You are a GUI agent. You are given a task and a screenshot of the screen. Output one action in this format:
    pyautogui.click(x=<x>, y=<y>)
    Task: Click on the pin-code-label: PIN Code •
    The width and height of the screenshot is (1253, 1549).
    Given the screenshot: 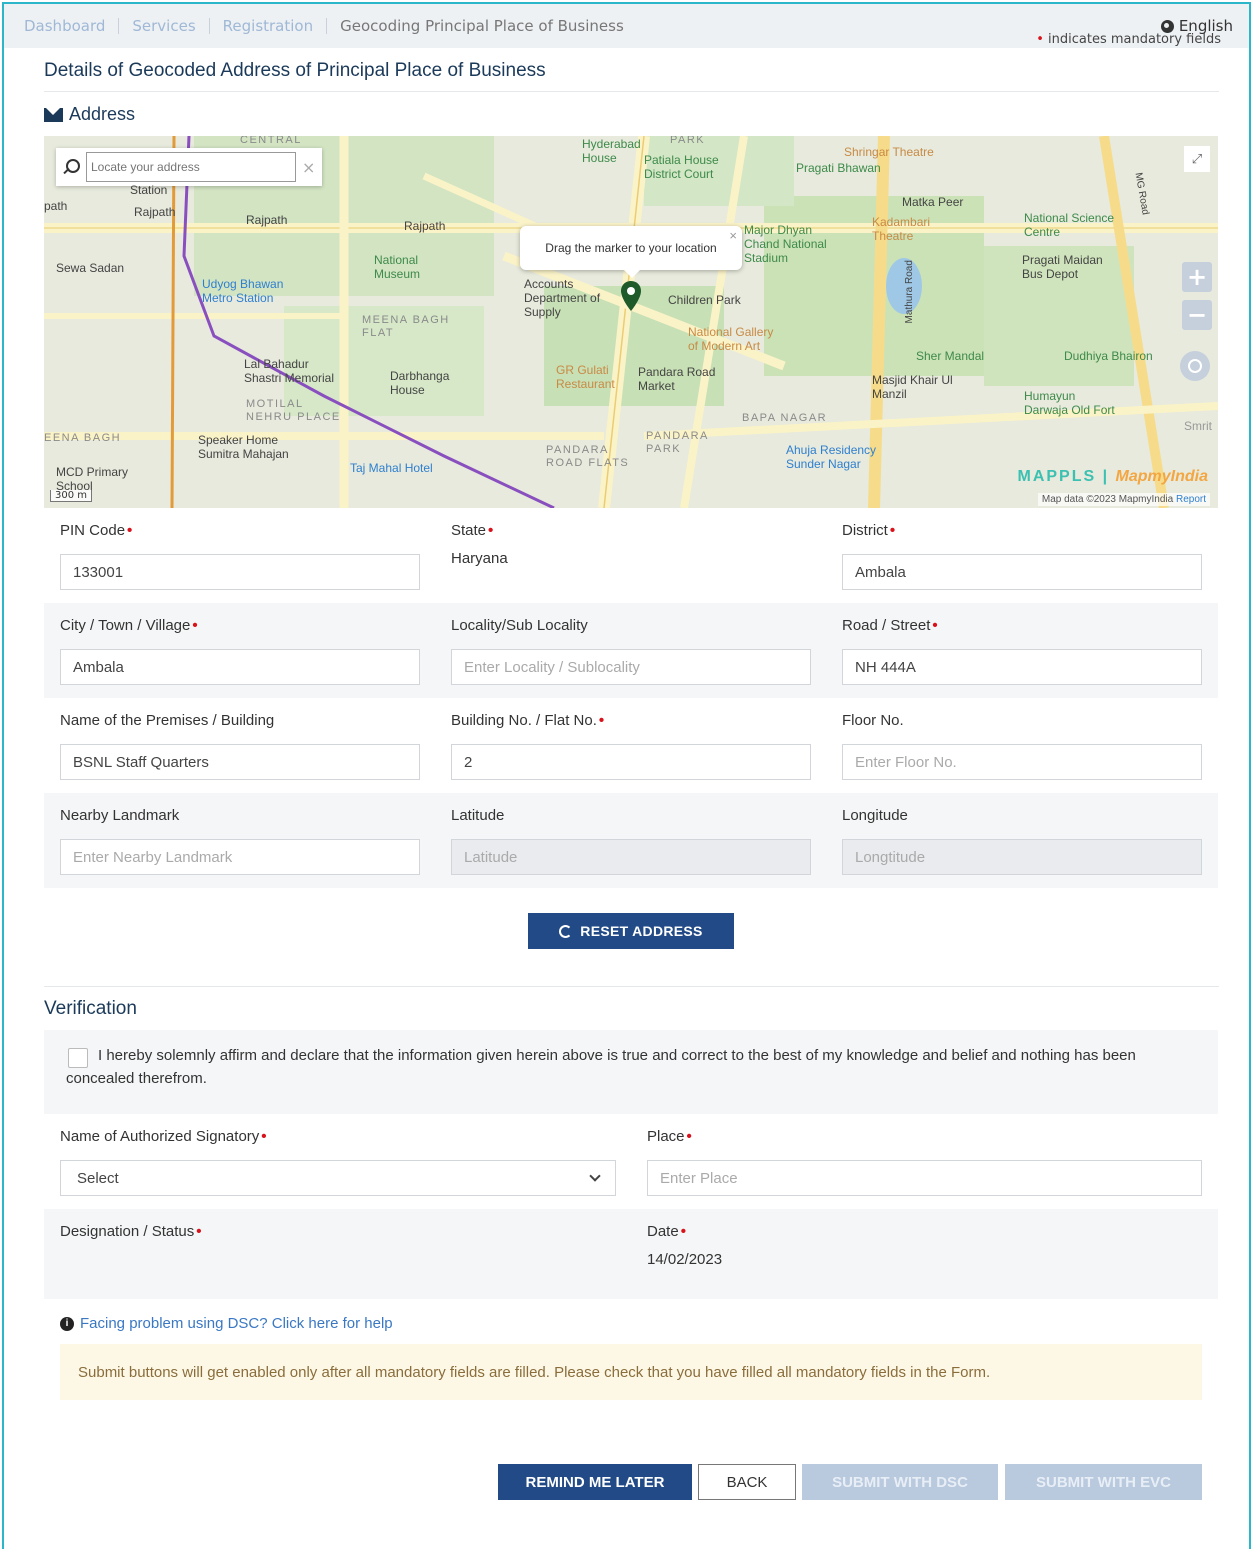 What is the action you would take?
    pyautogui.click(x=96, y=530)
    